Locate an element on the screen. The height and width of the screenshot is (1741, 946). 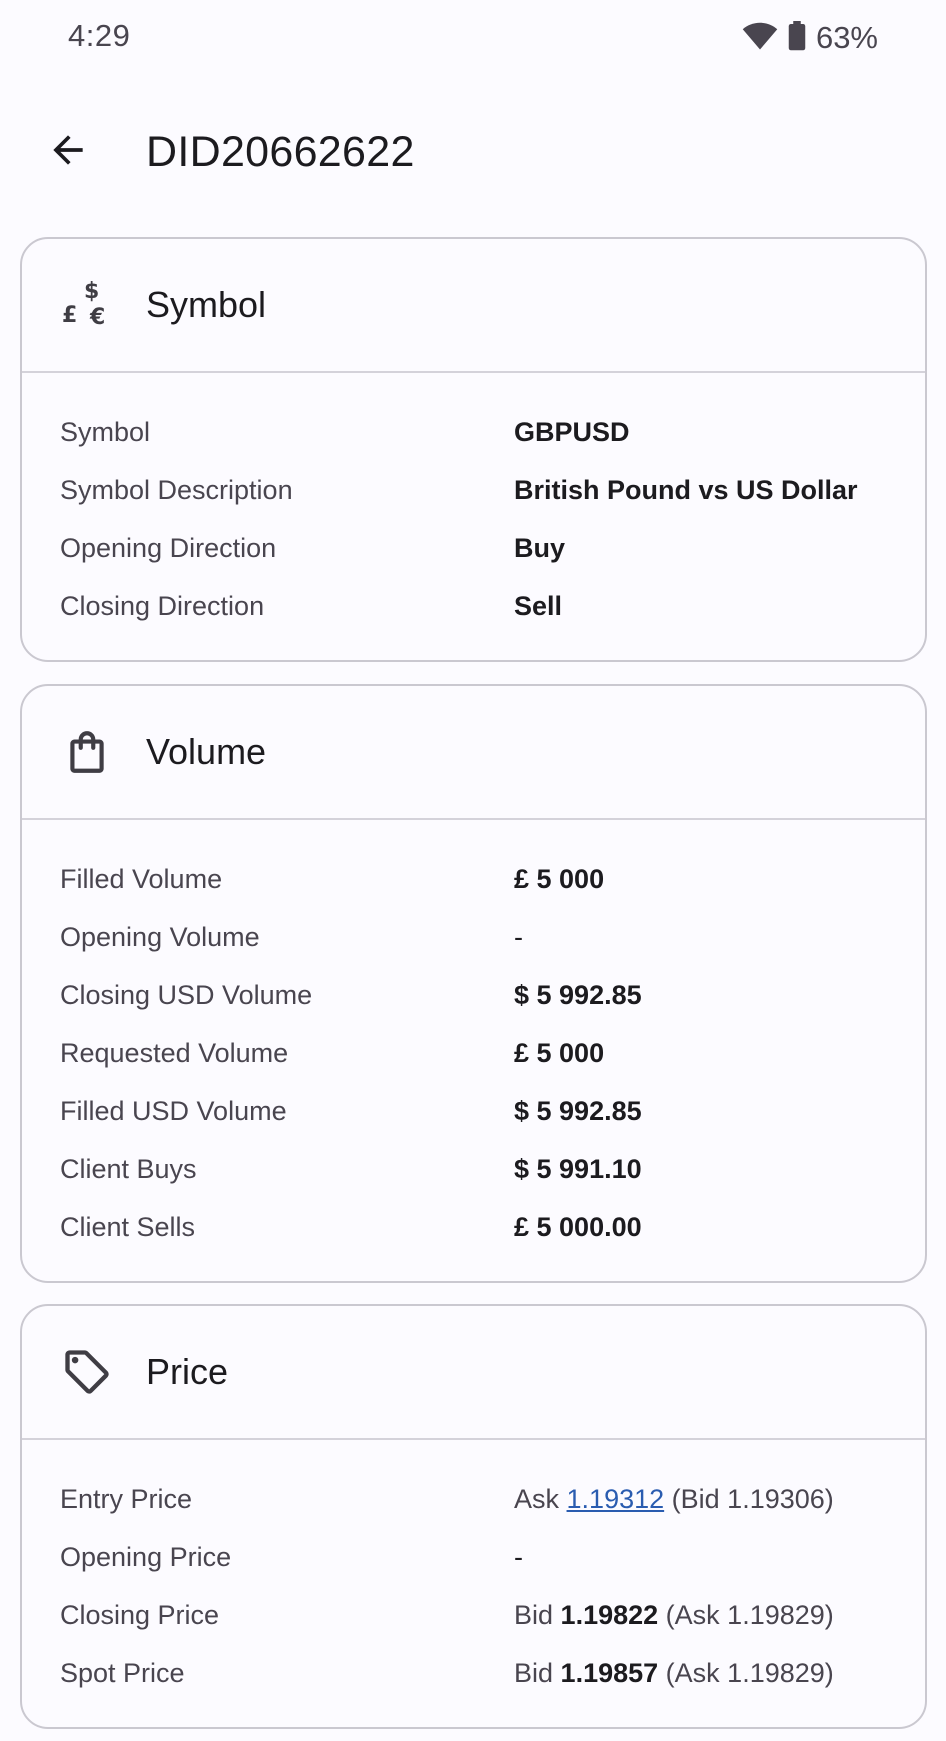
row-label: Closing Price is located at coordinates (140, 1615).